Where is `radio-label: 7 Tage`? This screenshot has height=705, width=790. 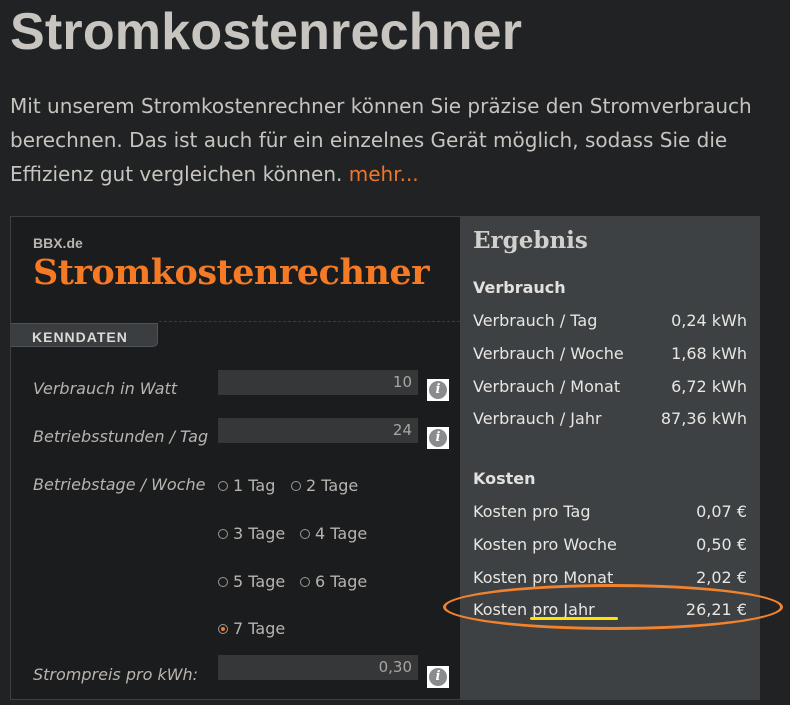
radio-label: 7 Tage is located at coordinates (259, 628).